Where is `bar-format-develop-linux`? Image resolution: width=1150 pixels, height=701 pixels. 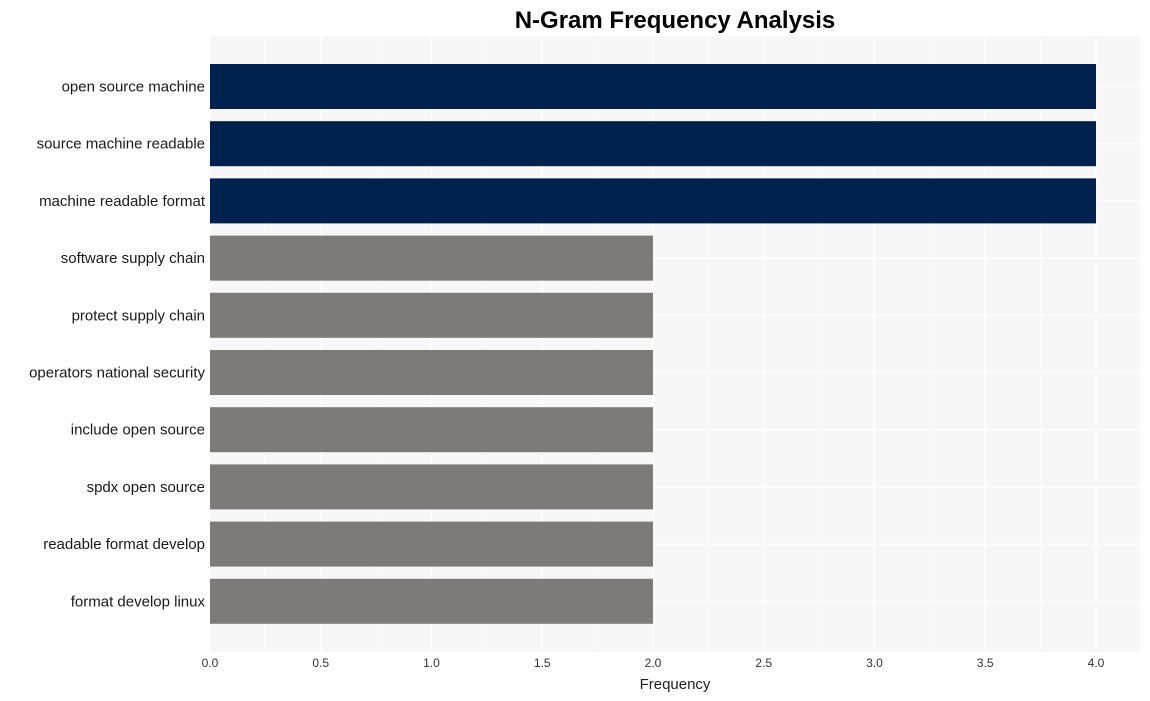 bar-format-develop-linux is located at coordinates (431, 601).